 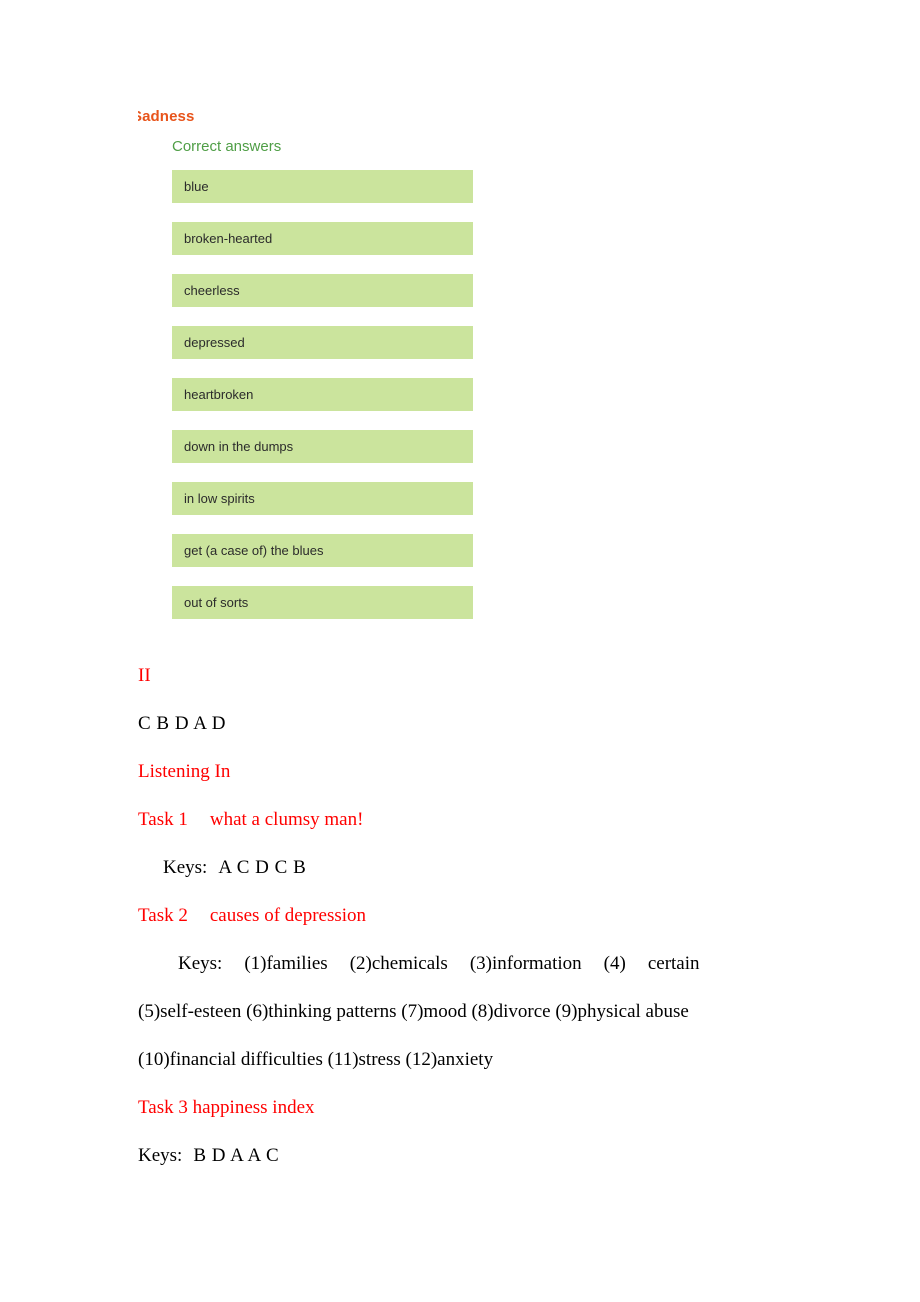 What do you see at coordinates (460, 868) in the screenshot?
I see `task1-keys: Keys: A C D C B` at bounding box center [460, 868].